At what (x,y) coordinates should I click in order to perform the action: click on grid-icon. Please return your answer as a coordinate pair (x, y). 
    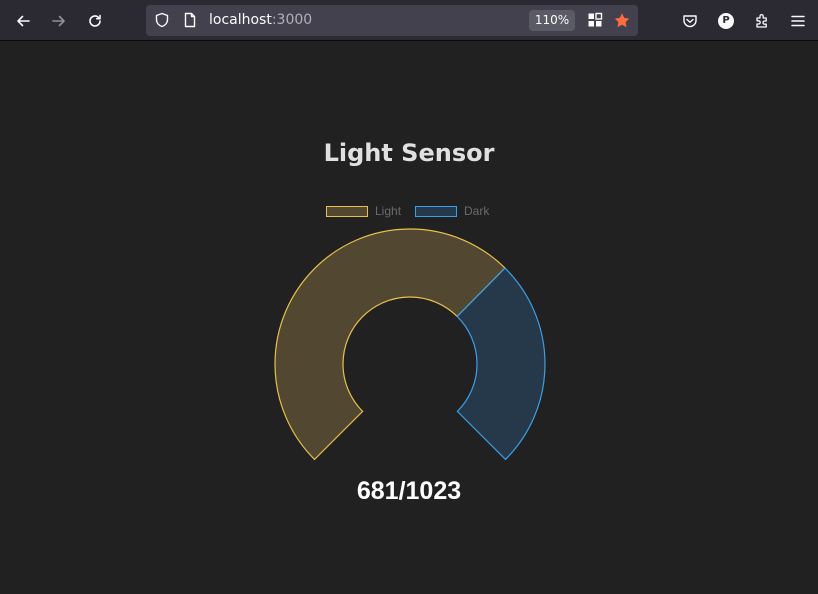
    Looking at the image, I should click on (595, 20).